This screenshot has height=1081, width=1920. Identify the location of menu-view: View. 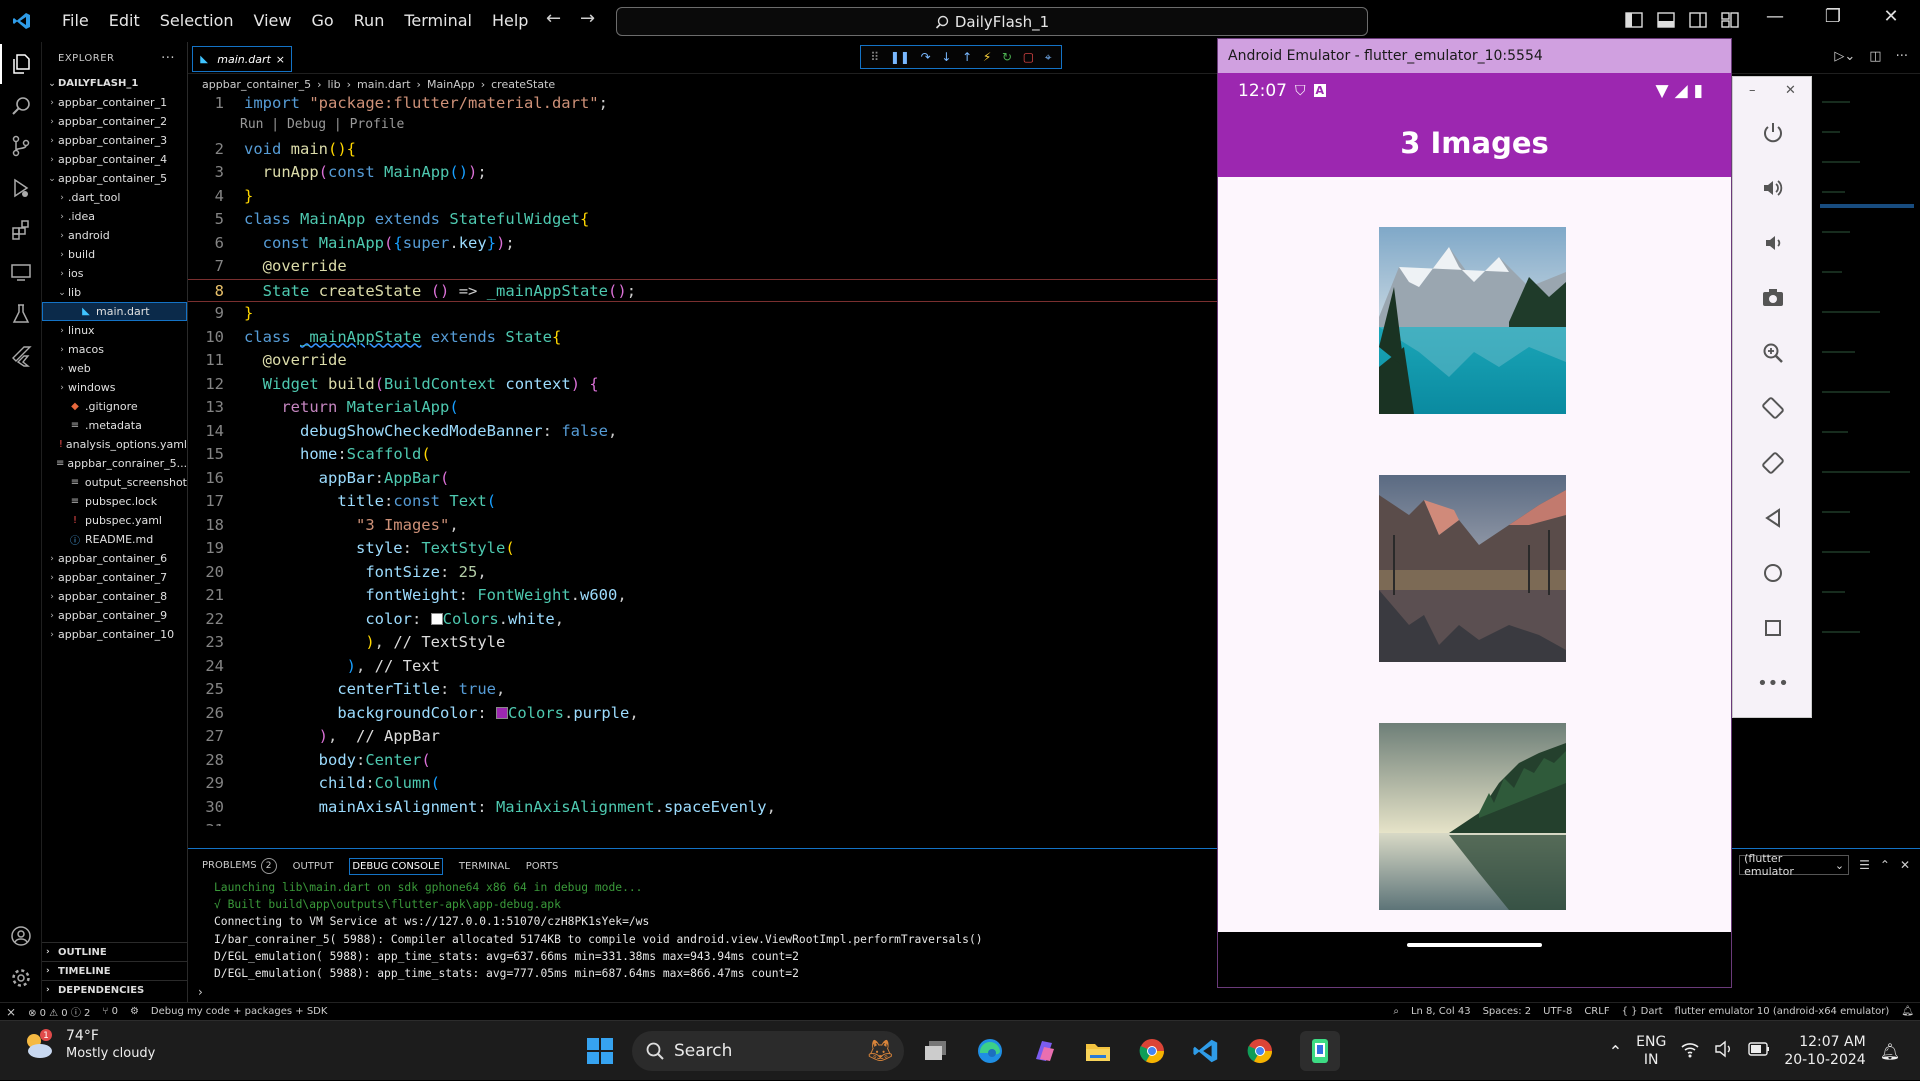
(273, 21).